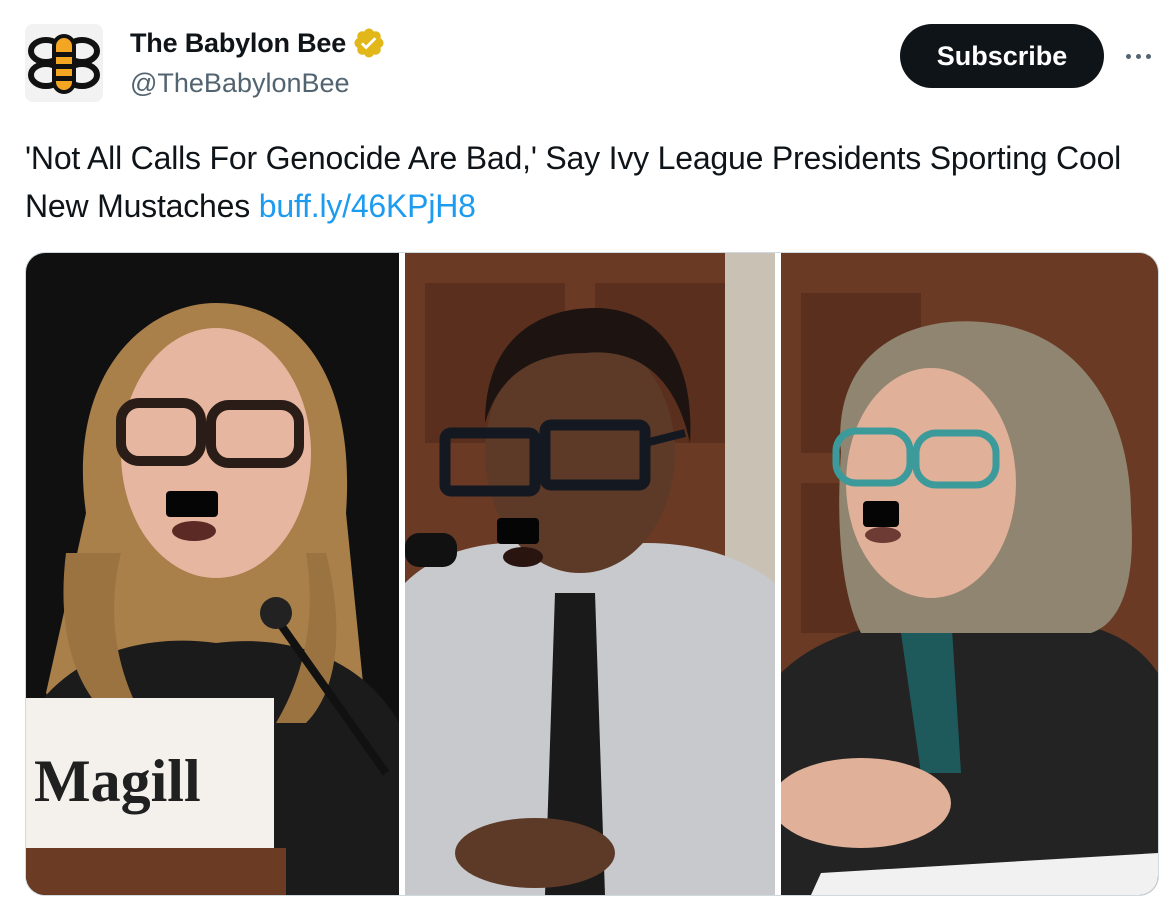 Image resolution: width=1176 pixels, height=920 pixels. What do you see at coordinates (1002, 56) in the screenshot?
I see `subscribe-button: Subscribe` at bounding box center [1002, 56].